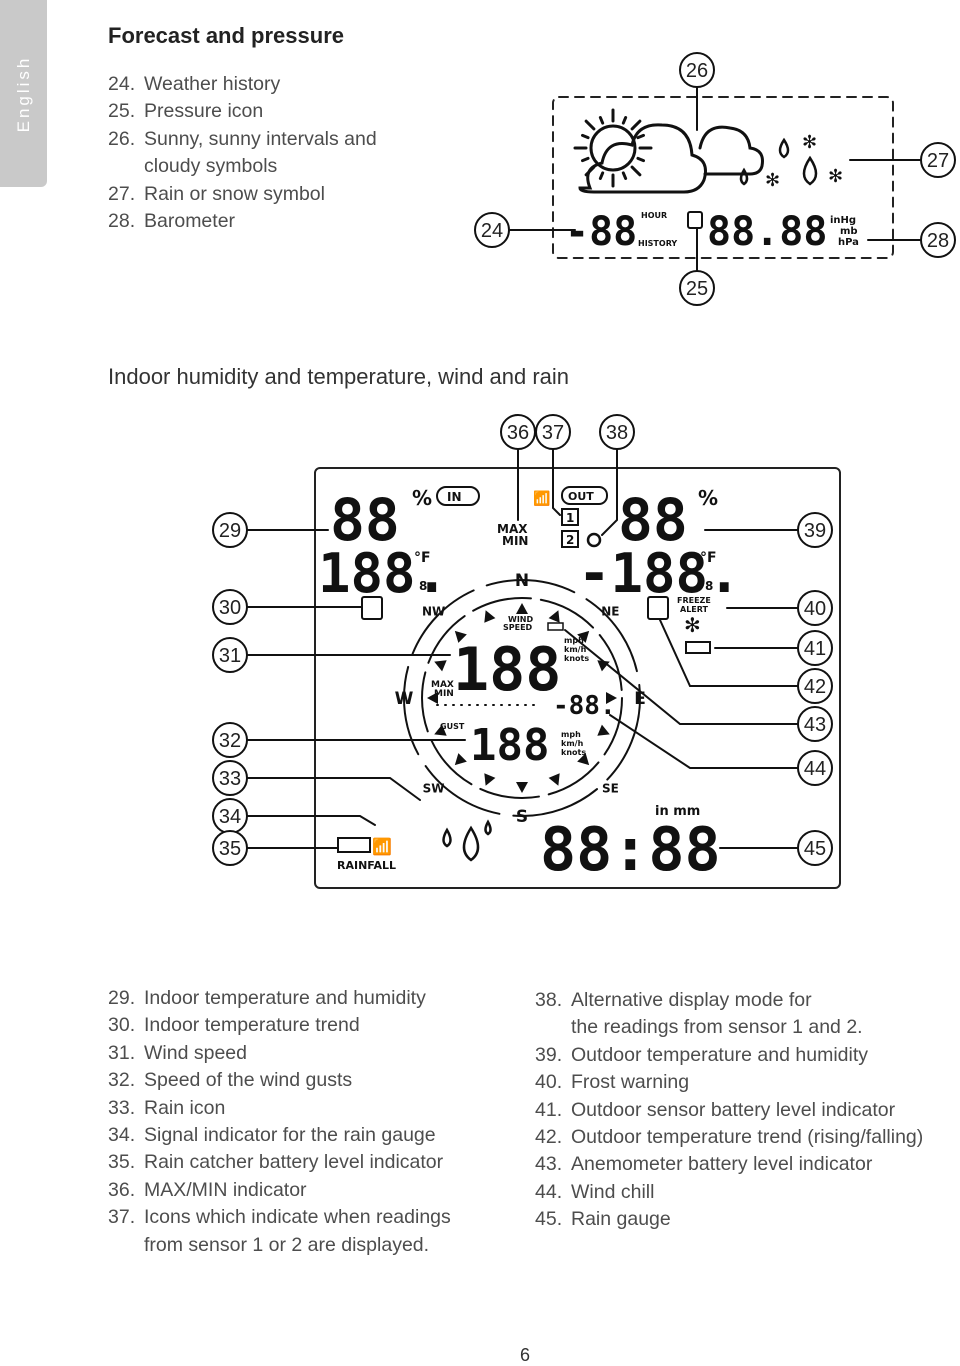 The width and height of the screenshot is (960, 1366). I want to click on gust-label: GUST, so click(452, 726).